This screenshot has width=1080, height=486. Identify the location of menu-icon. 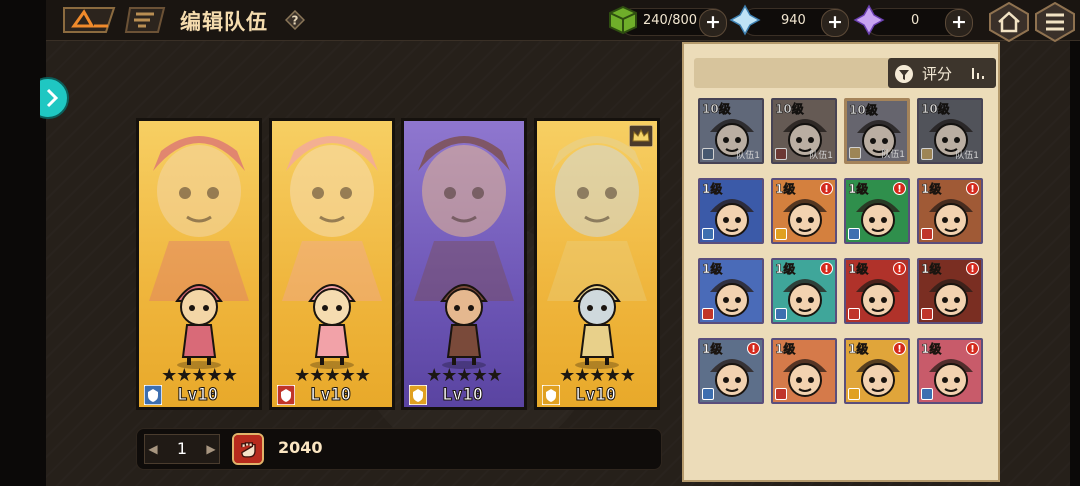
(1055, 22).